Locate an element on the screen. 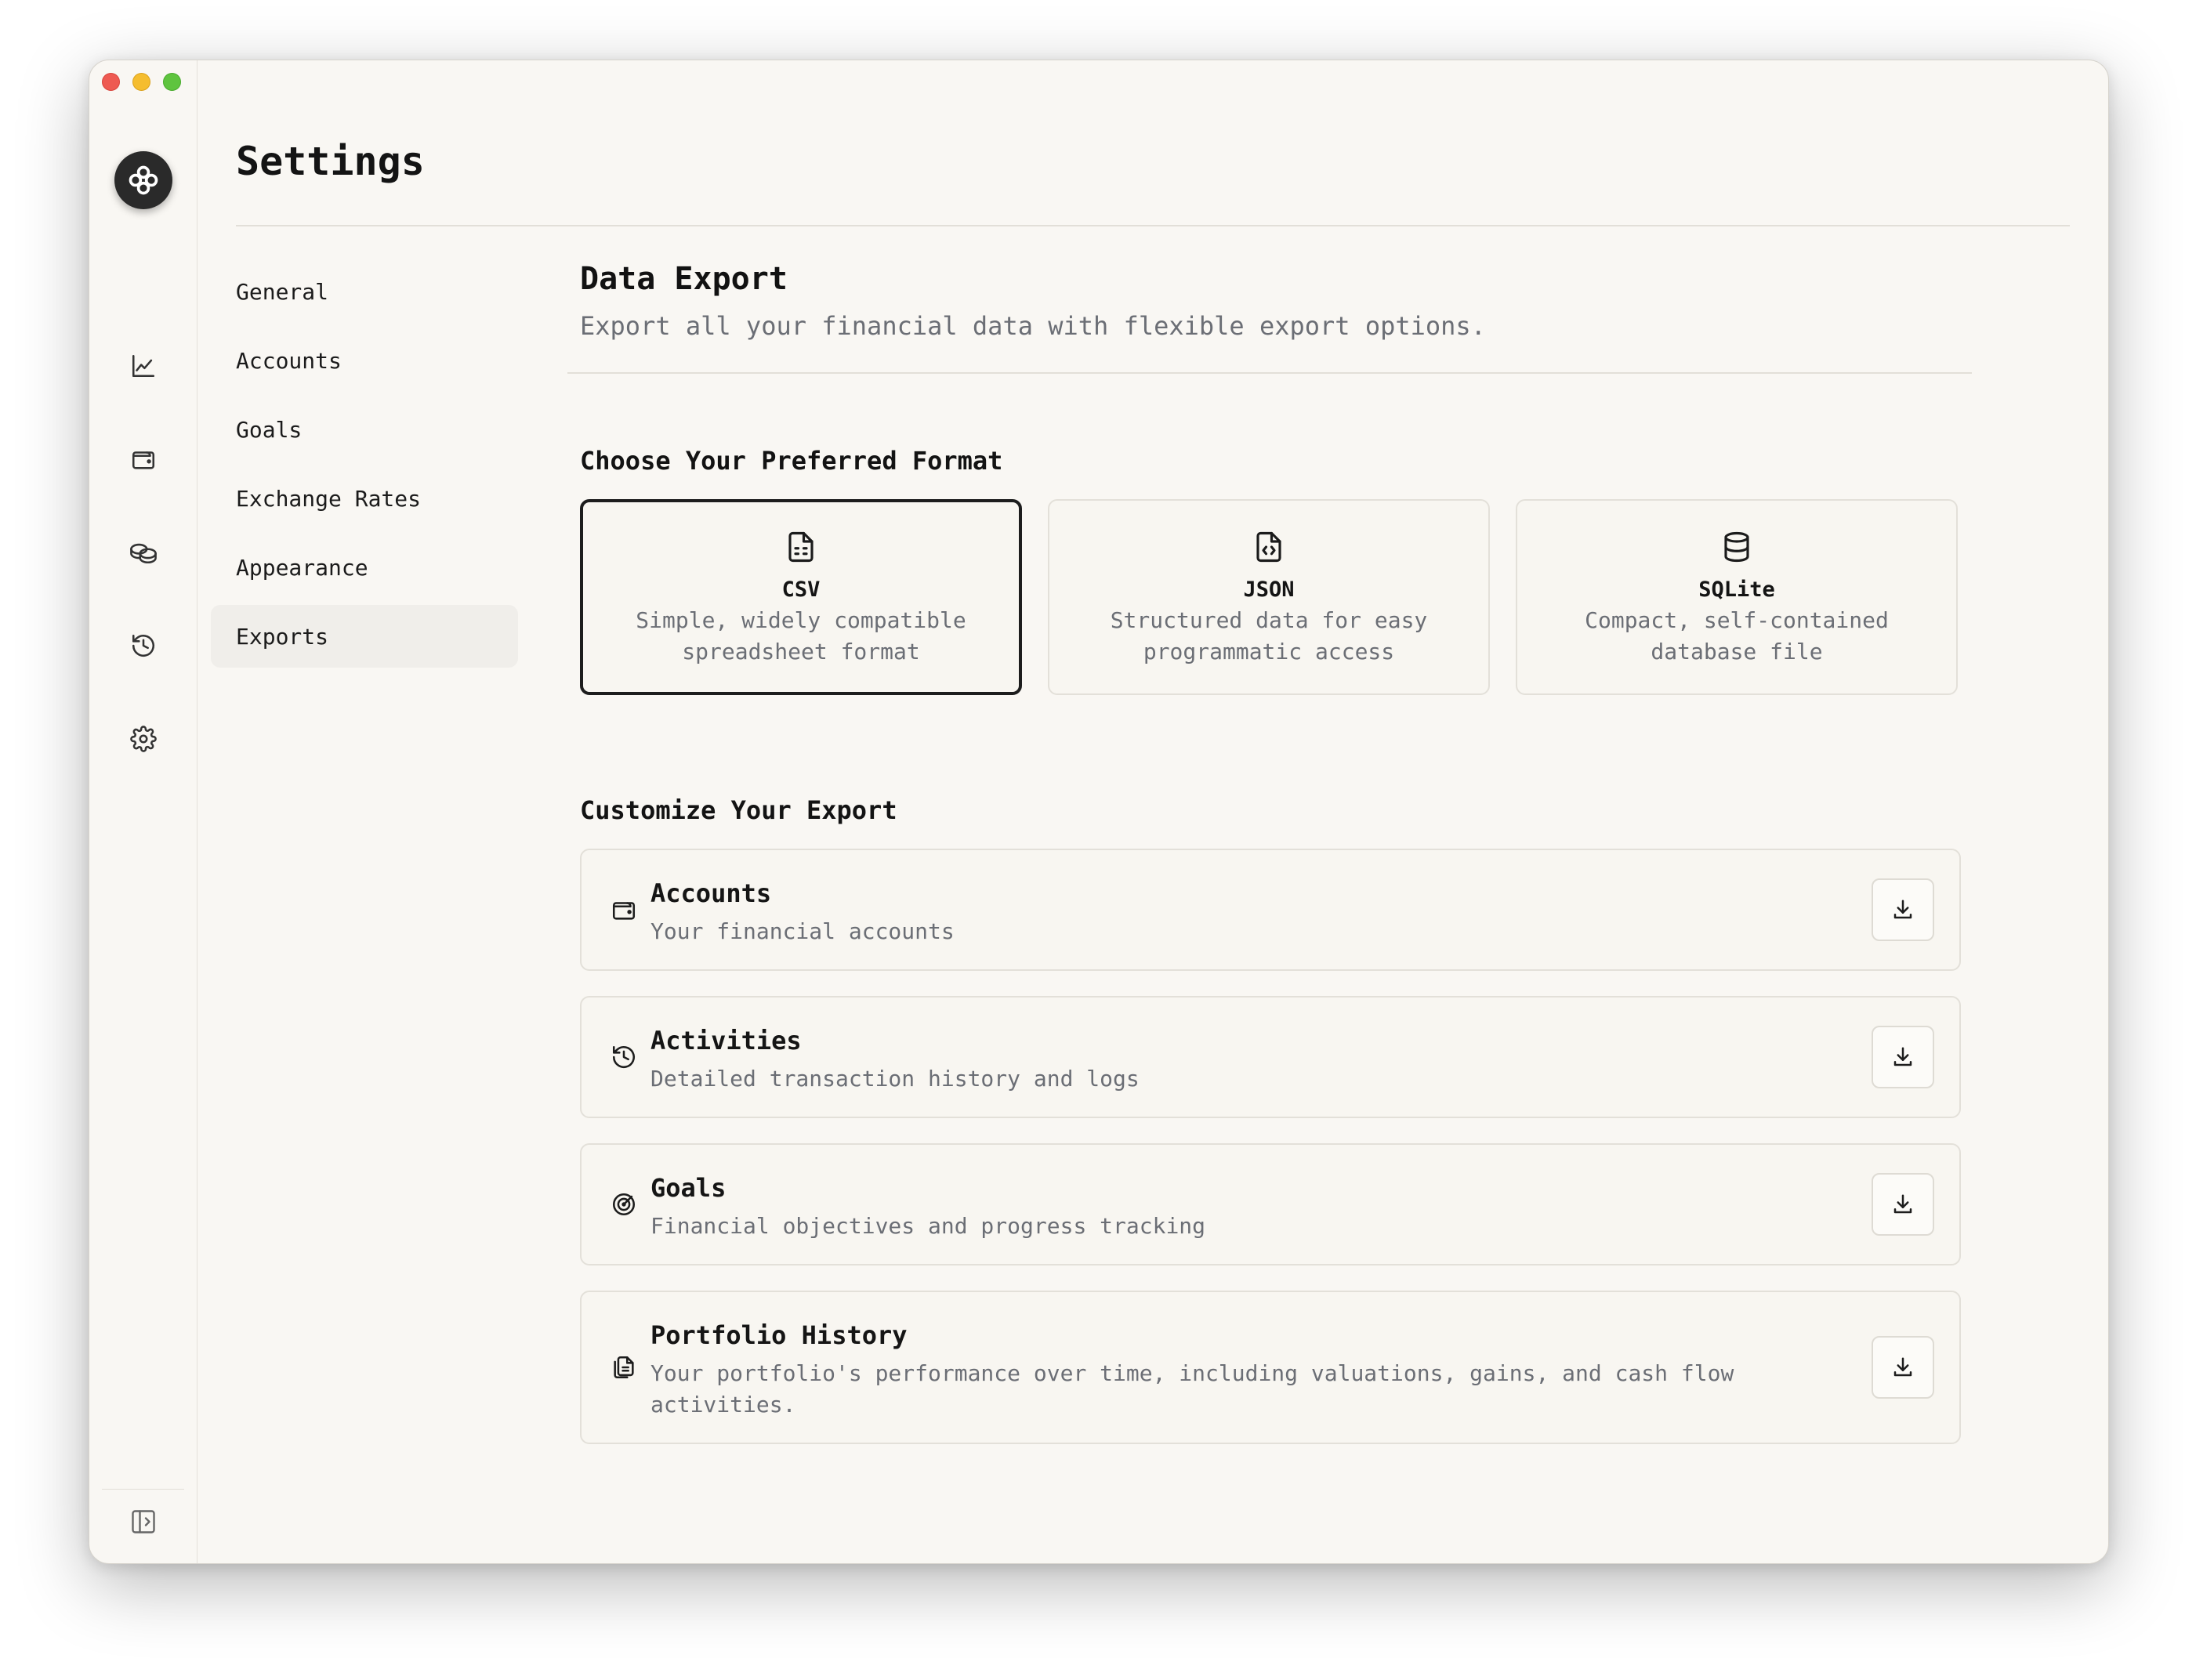 The height and width of the screenshot is (1680, 2196). format-name: CSV is located at coordinates (801, 590).